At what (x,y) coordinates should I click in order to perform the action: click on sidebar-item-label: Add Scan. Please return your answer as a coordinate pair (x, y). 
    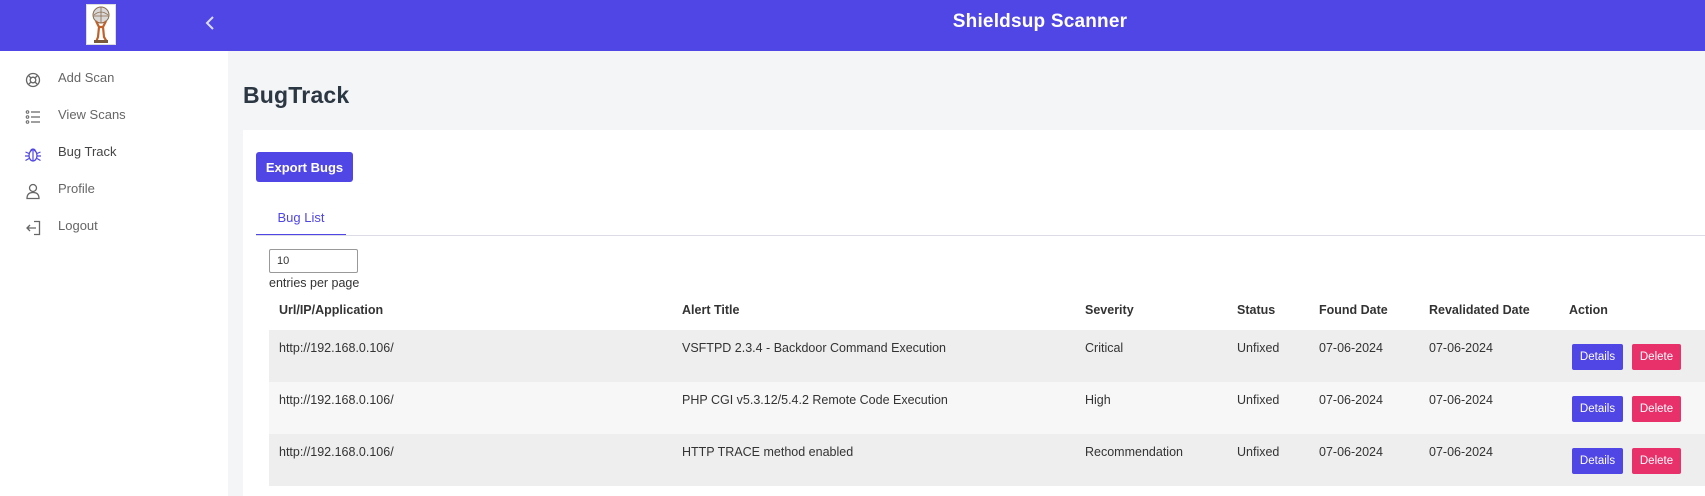
    Looking at the image, I should click on (86, 77).